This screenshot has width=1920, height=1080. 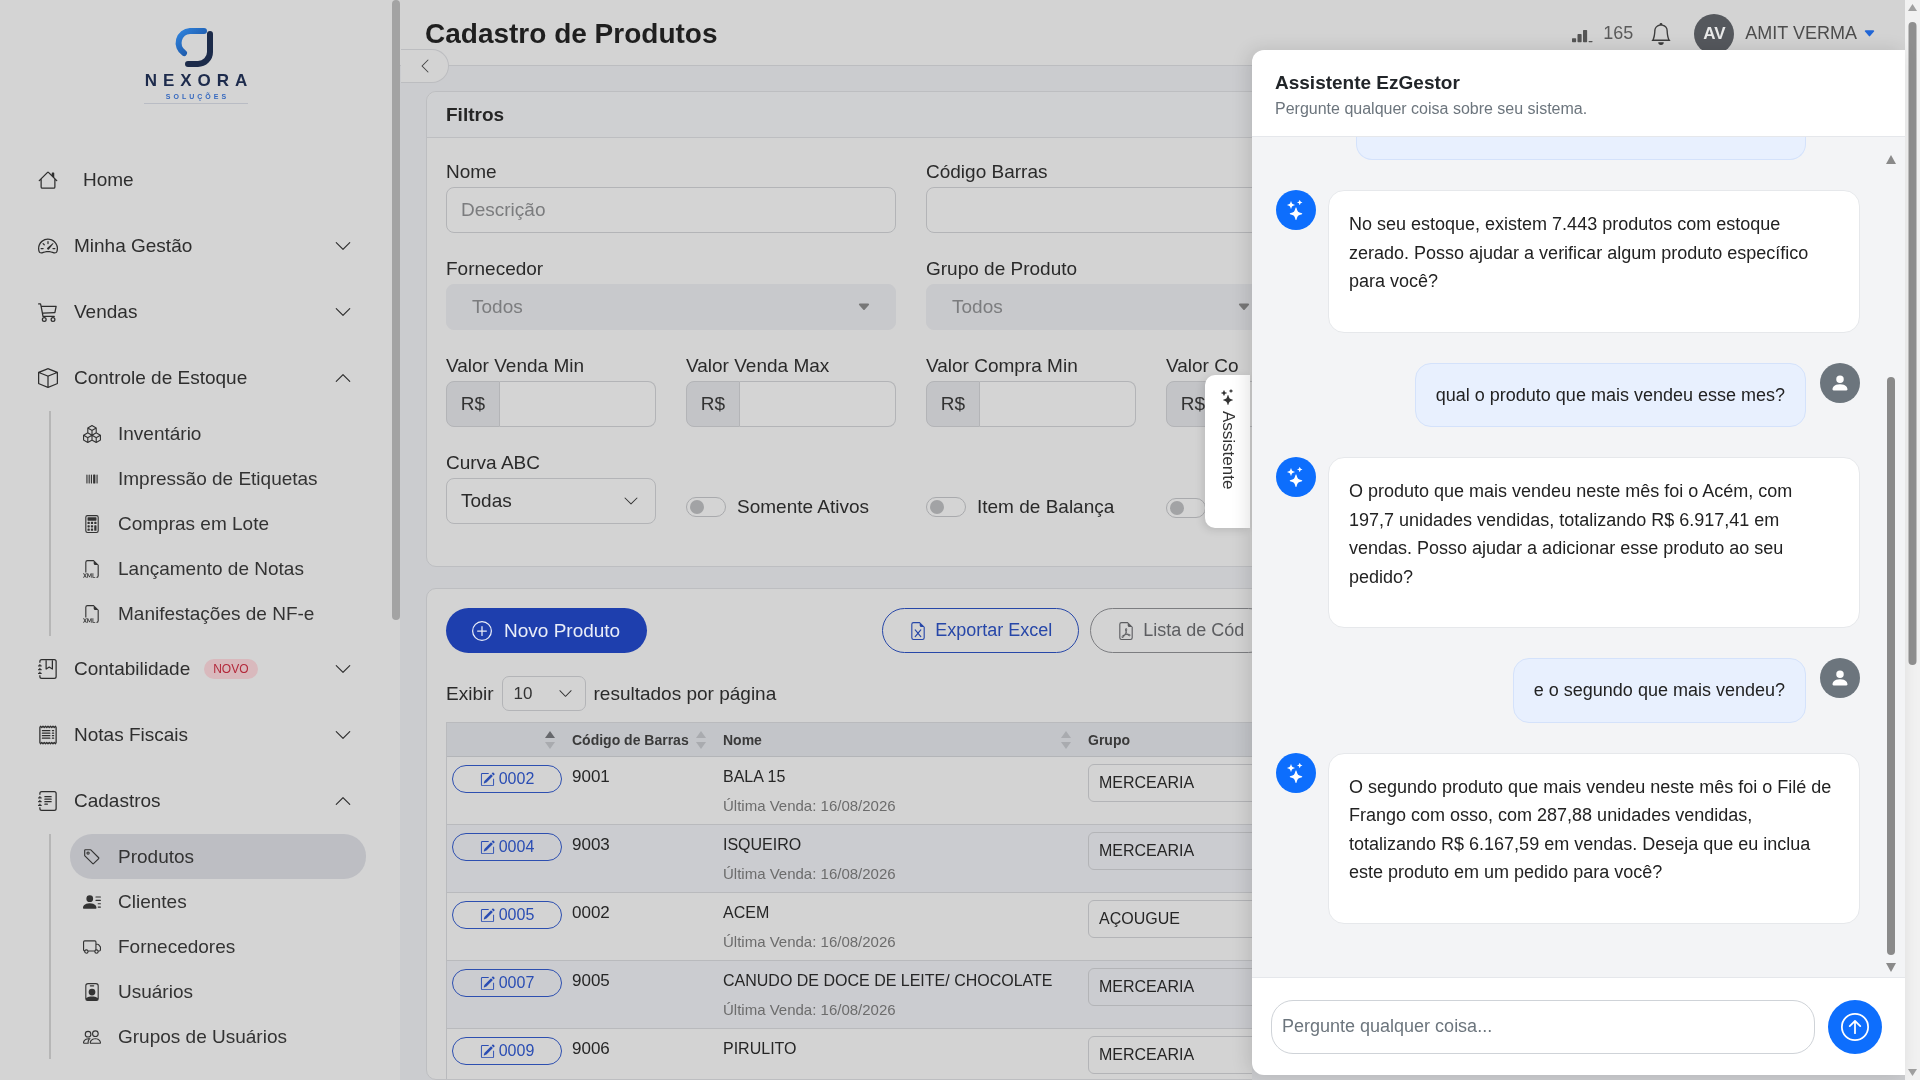 I want to click on truck-icon, so click(x=92, y=946).